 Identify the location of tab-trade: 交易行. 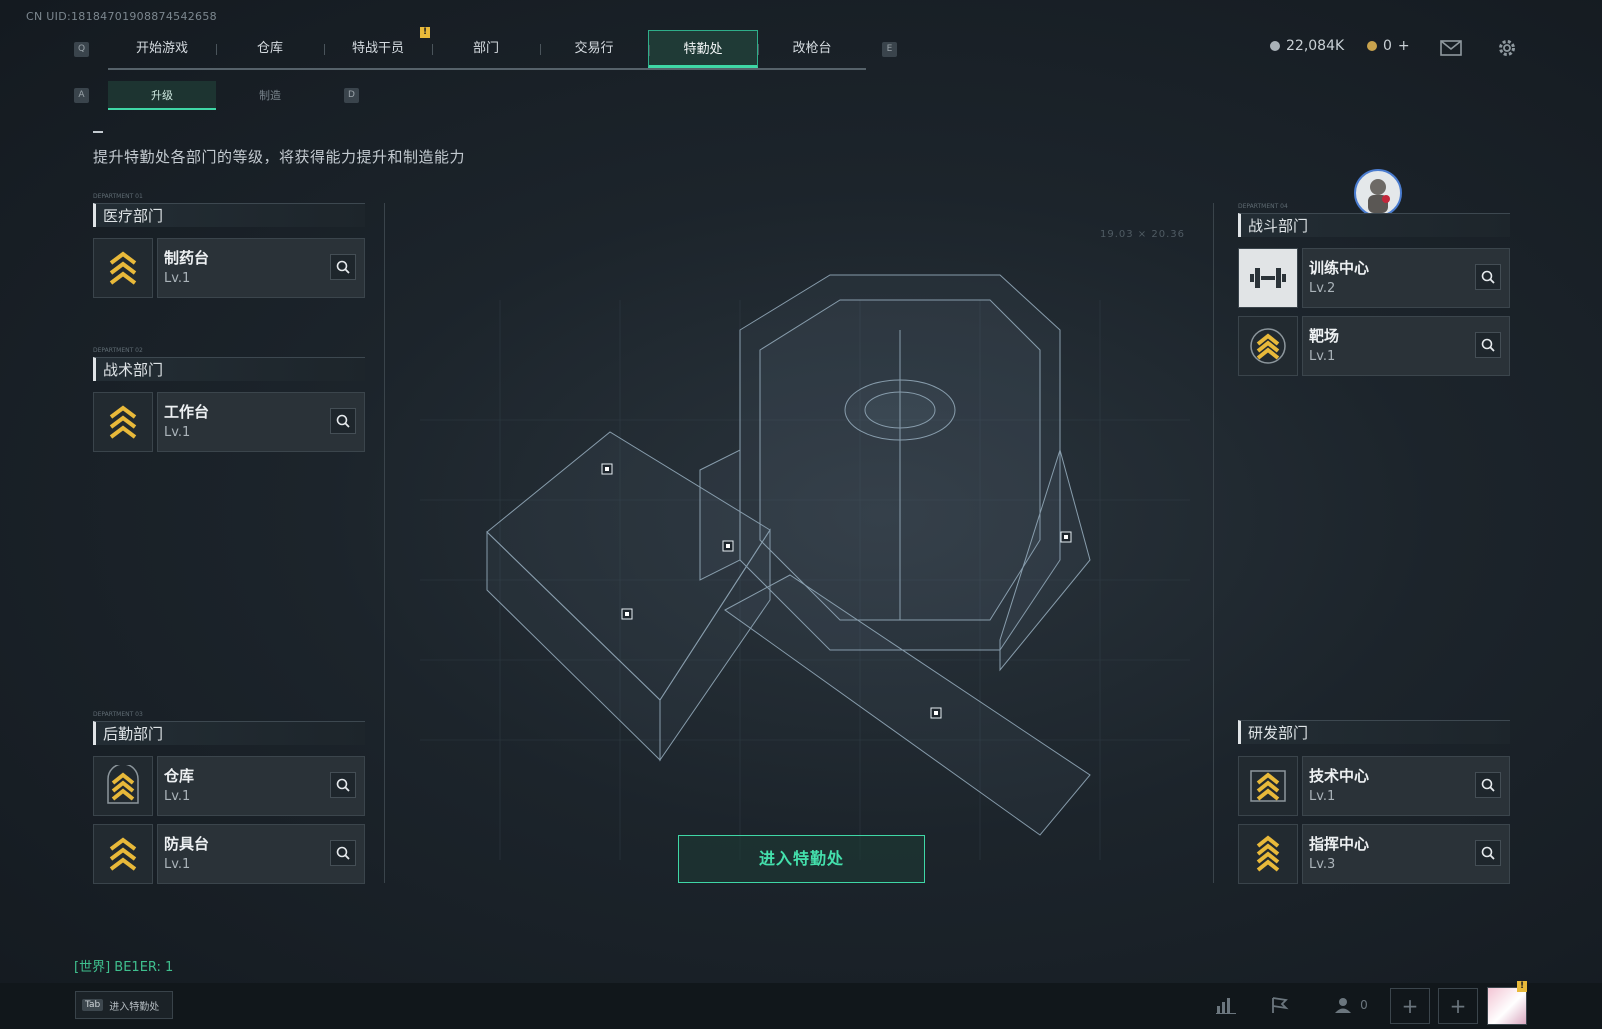
(594, 49).